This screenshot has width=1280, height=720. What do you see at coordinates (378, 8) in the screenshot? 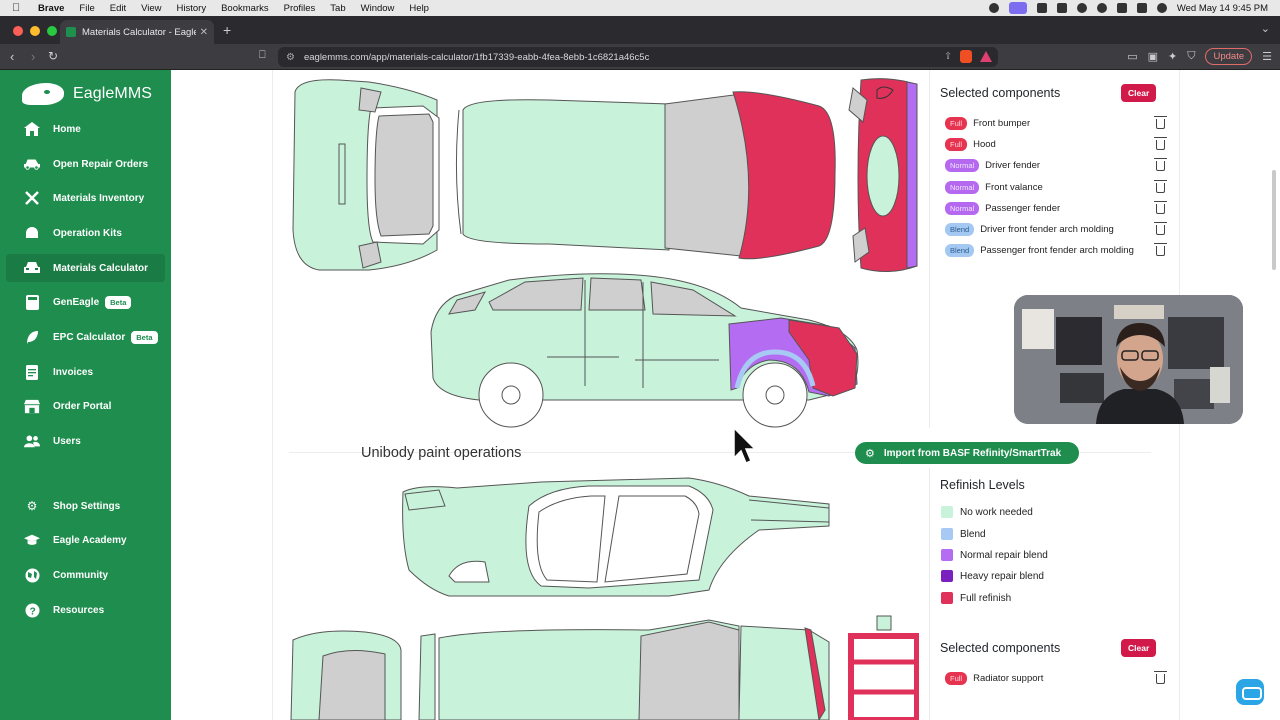
I see `menu-window: Window` at bounding box center [378, 8].